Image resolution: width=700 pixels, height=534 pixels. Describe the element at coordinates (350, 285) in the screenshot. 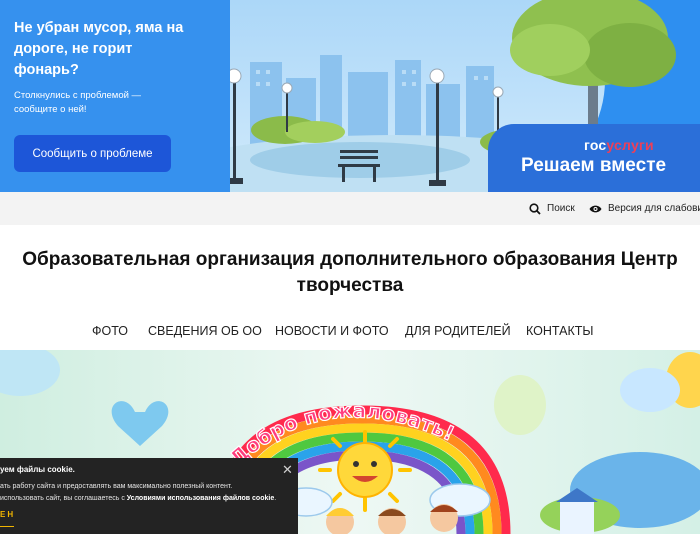

I see `page-title-line-2: творчества` at that location.